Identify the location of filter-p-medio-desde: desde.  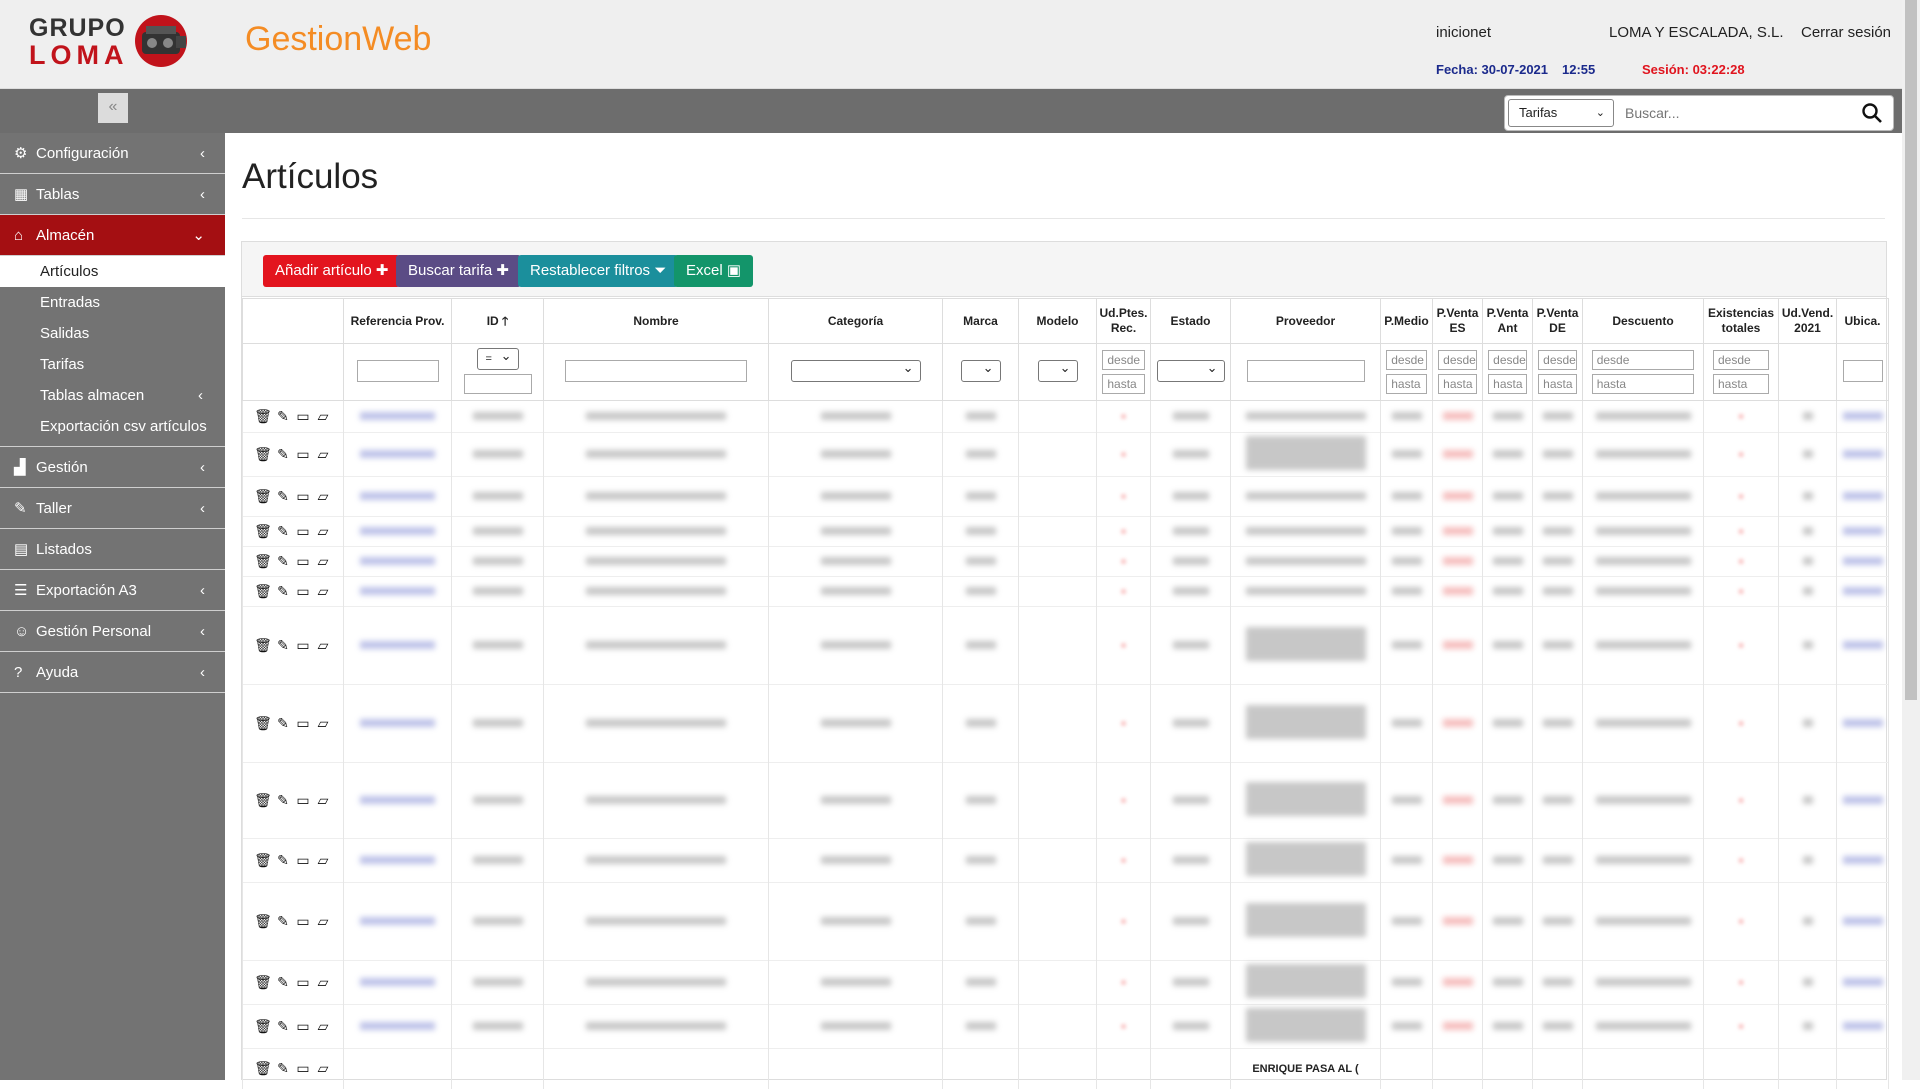
(1406, 360).